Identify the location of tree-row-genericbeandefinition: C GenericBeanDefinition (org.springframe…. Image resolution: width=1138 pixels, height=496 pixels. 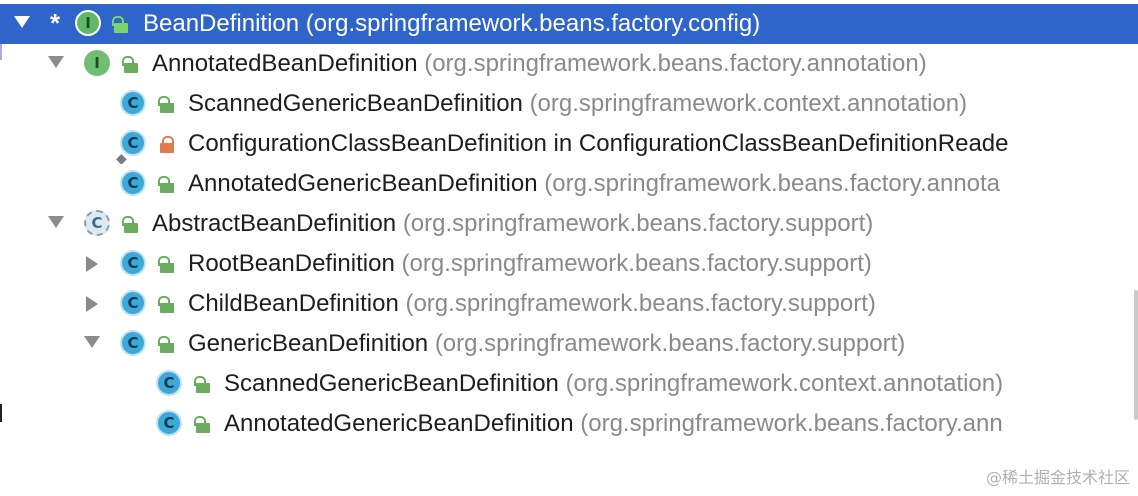
(569, 344).